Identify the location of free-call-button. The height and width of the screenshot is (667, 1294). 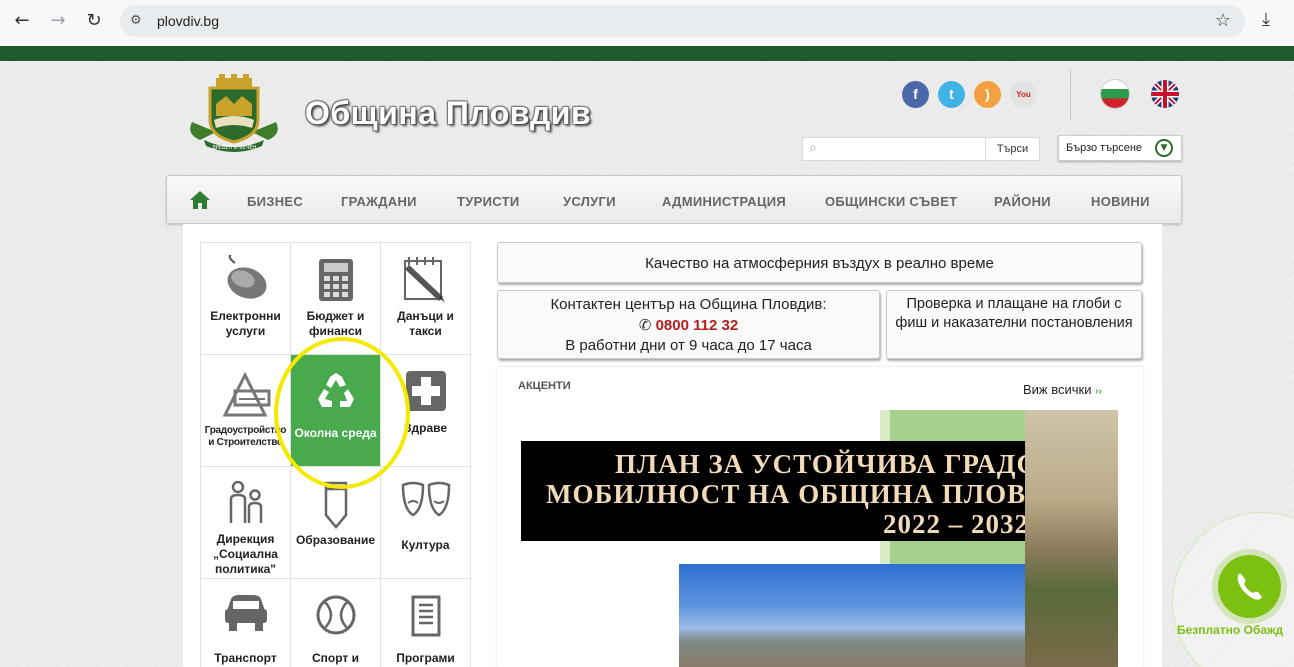
(1249, 586).